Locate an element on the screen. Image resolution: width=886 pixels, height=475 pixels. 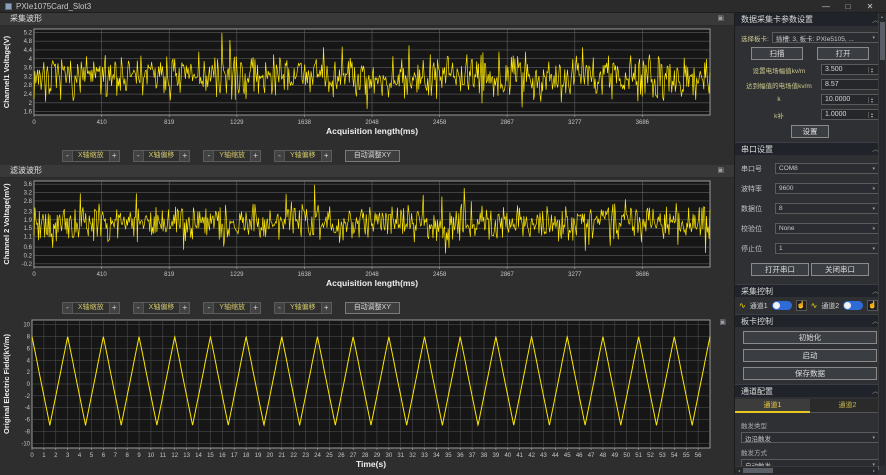
data-bits-select: 8 ▾ is located at coordinates (827, 208).